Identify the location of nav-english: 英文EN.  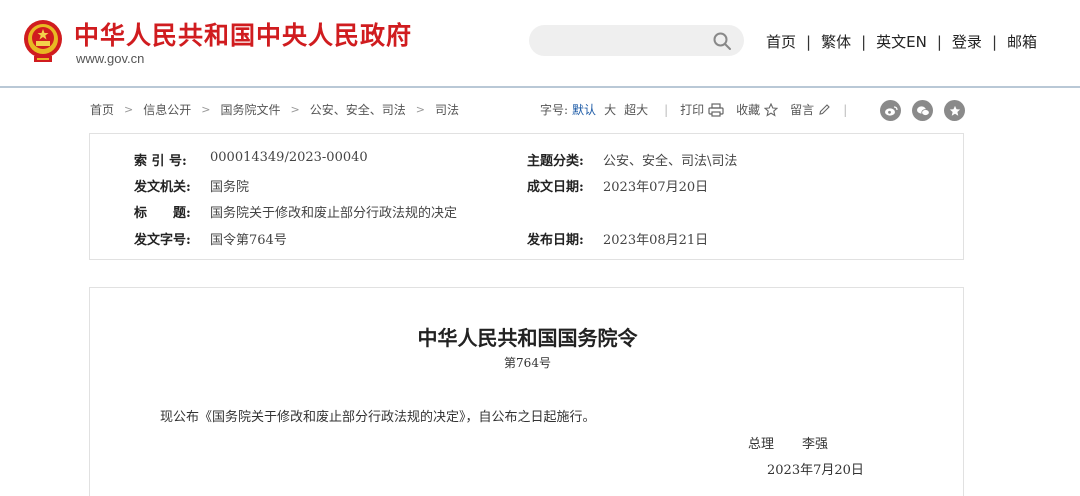
(901, 41).